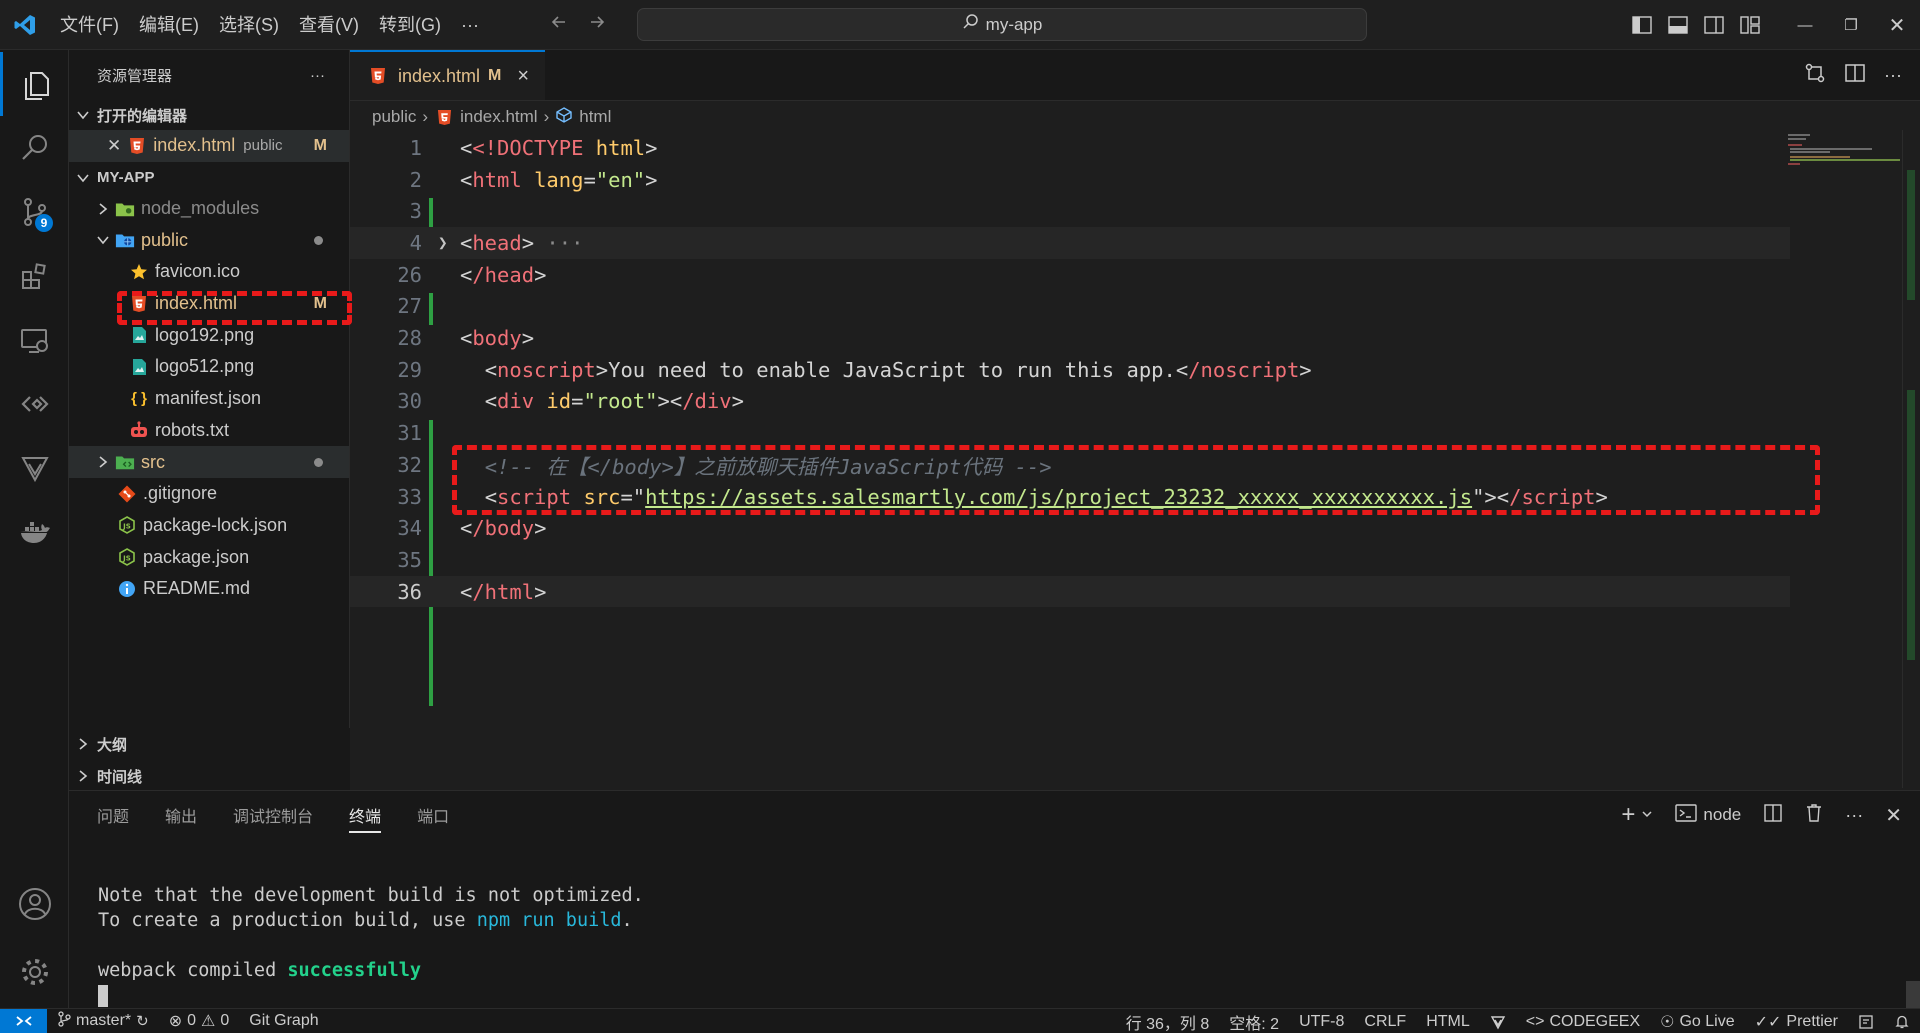  Describe the element at coordinates (209, 494) in the screenshot. I see `tree-item-gitignore: .gitignore` at that location.